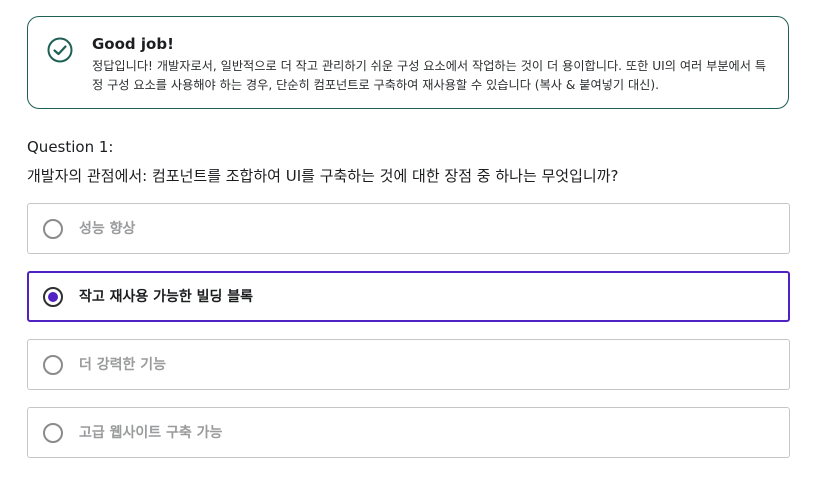 This screenshot has height=504, width=840. I want to click on answer-option-3: 더 강력한 기능, so click(408, 364).